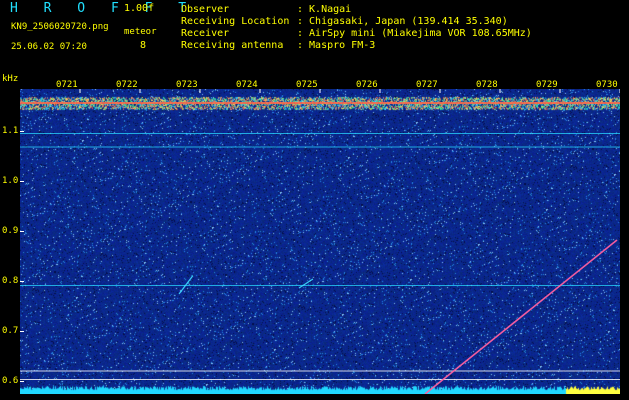 This screenshot has height=400, width=629. Describe the element at coordinates (10, 230) in the screenshot. I see `y-tick-label: 0.9` at that location.